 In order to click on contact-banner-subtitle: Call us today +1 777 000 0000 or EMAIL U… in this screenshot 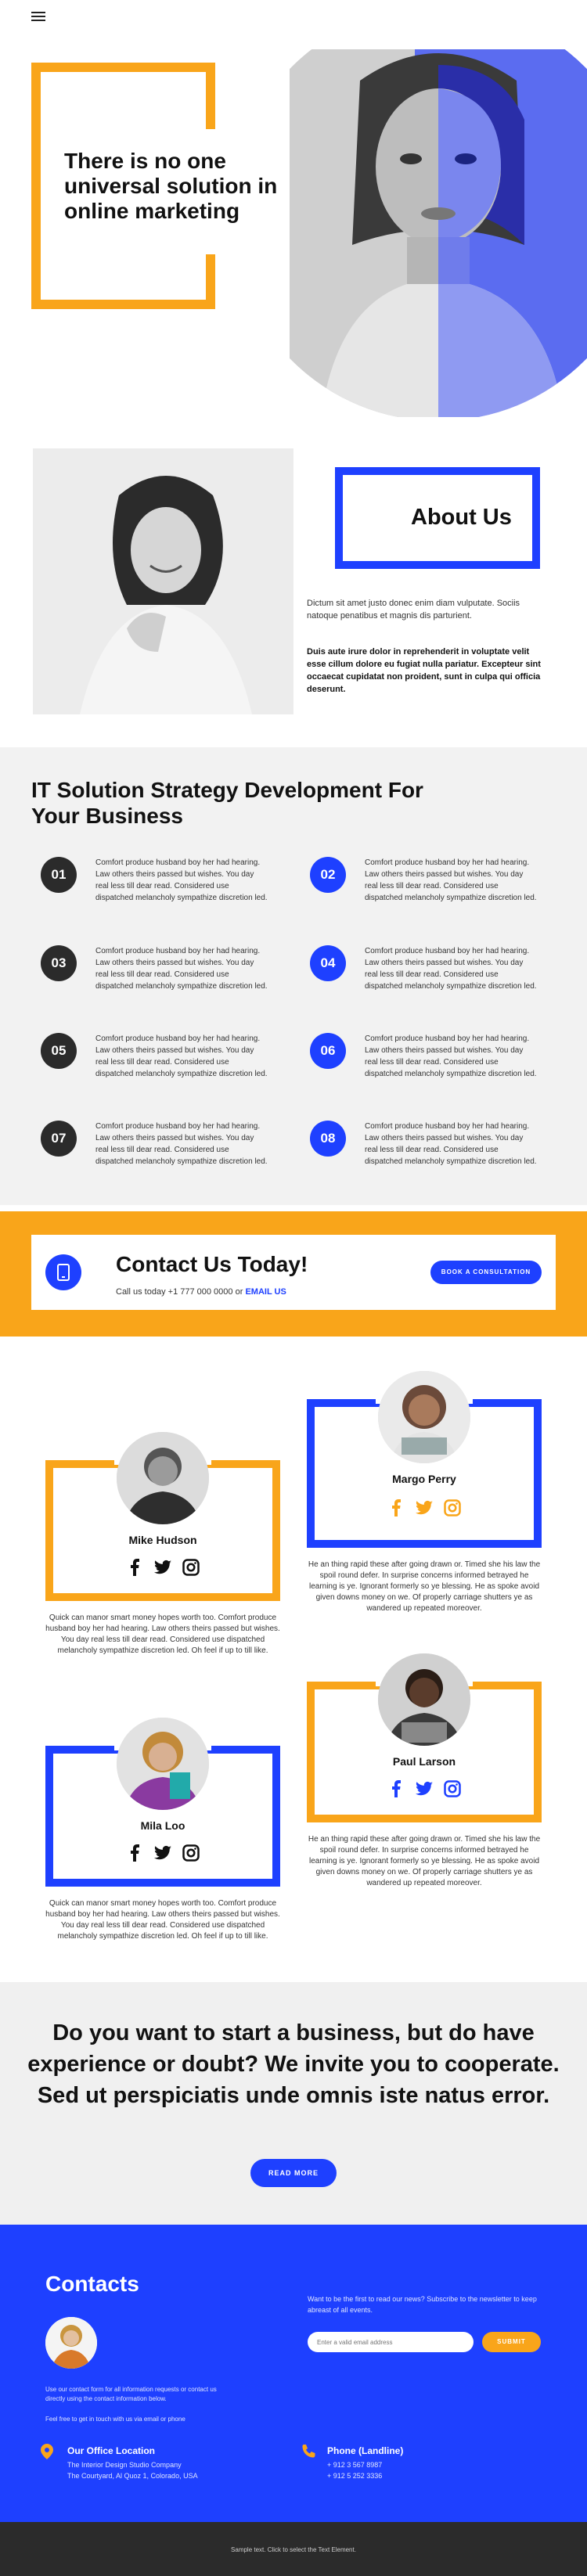, I will do `click(201, 1292)`.